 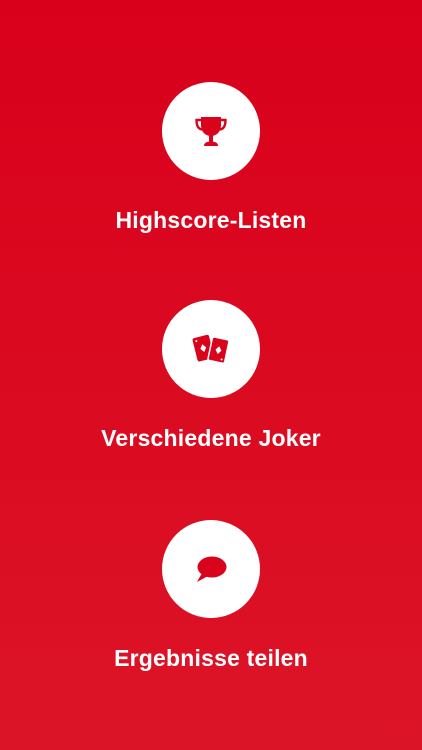 I want to click on trophy-icon, so click(x=211, y=131).